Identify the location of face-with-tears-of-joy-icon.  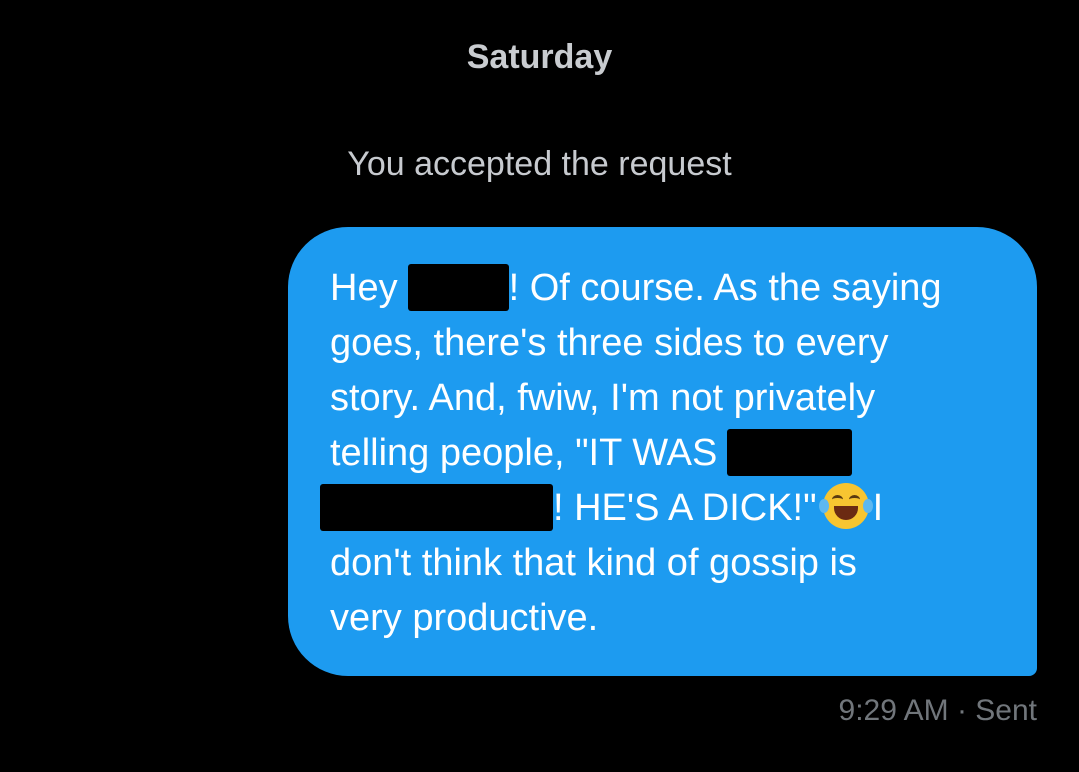
(845, 506).